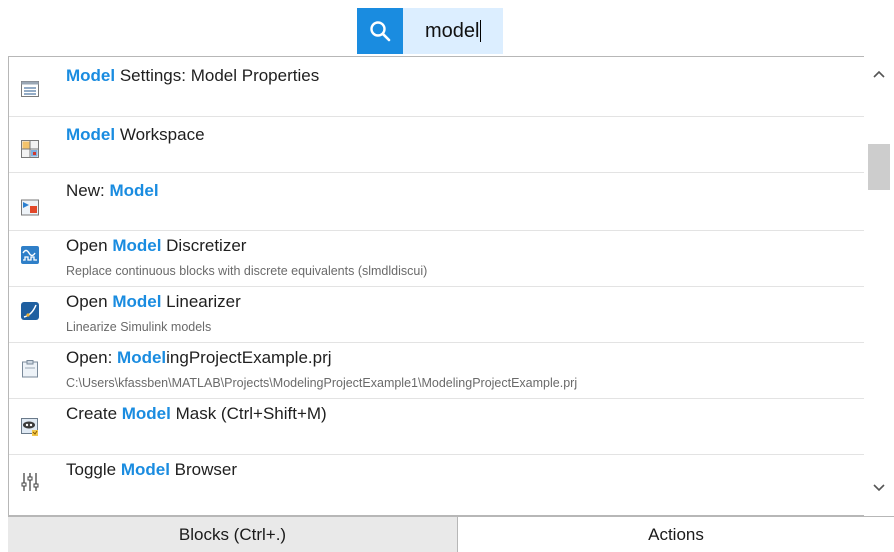 This screenshot has height=552, width=894. What do you see at coordinates (30, 311) in the screenshot?
I see `linearizer-icon` at bounding box center [30, 311].